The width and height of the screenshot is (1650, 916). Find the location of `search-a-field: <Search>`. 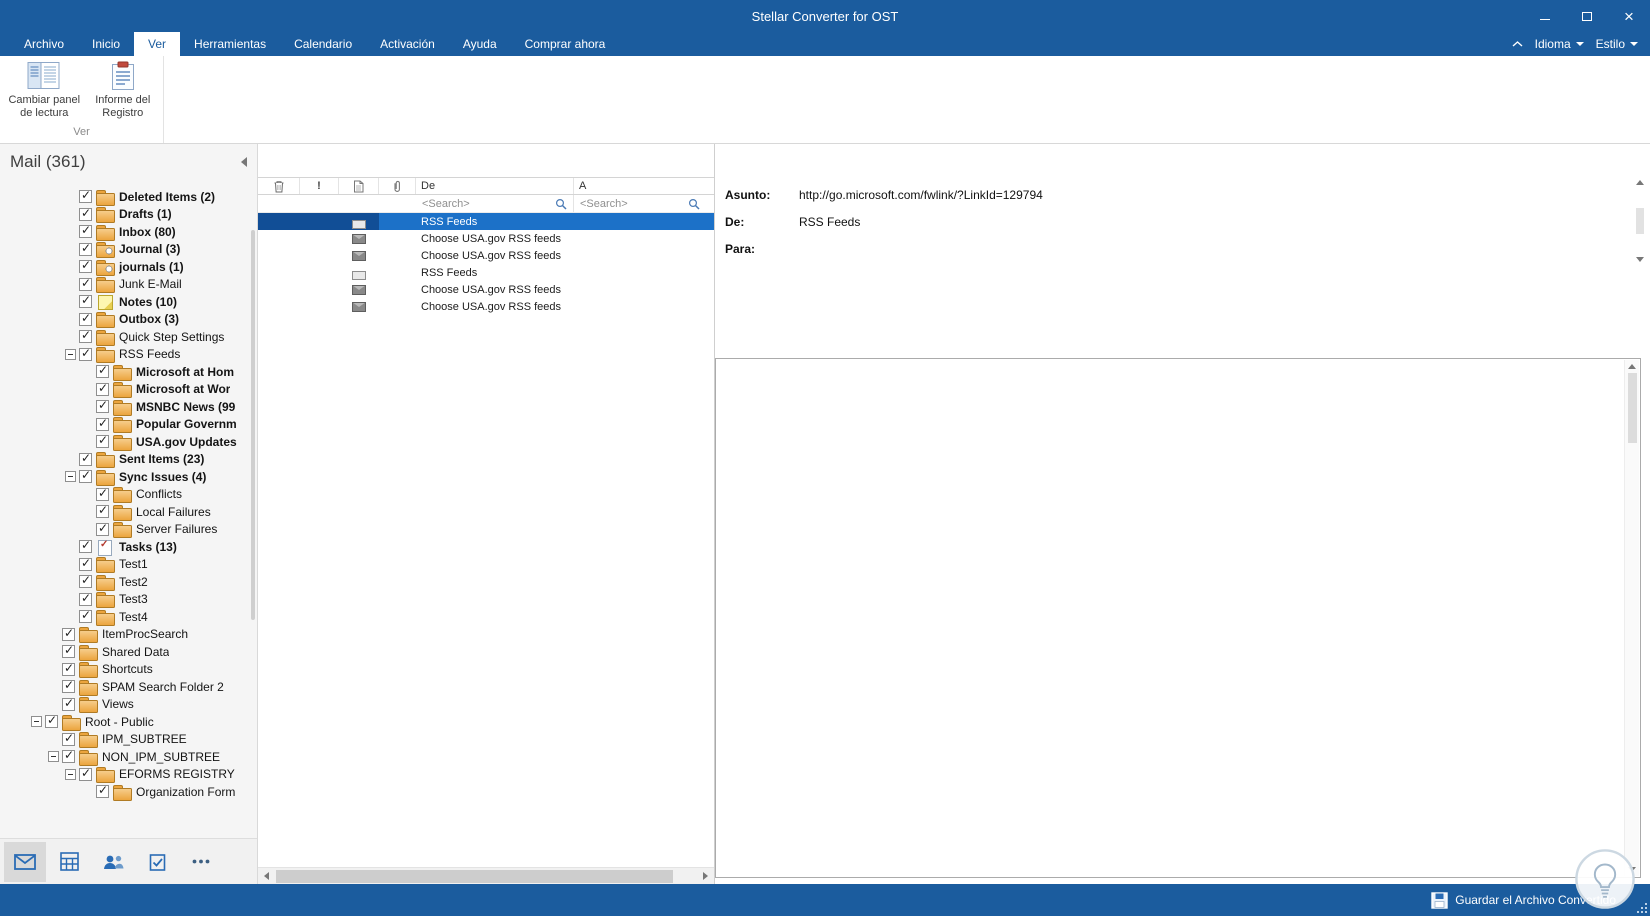

search-a-field: <Search> is located at coordinates (644, 203).